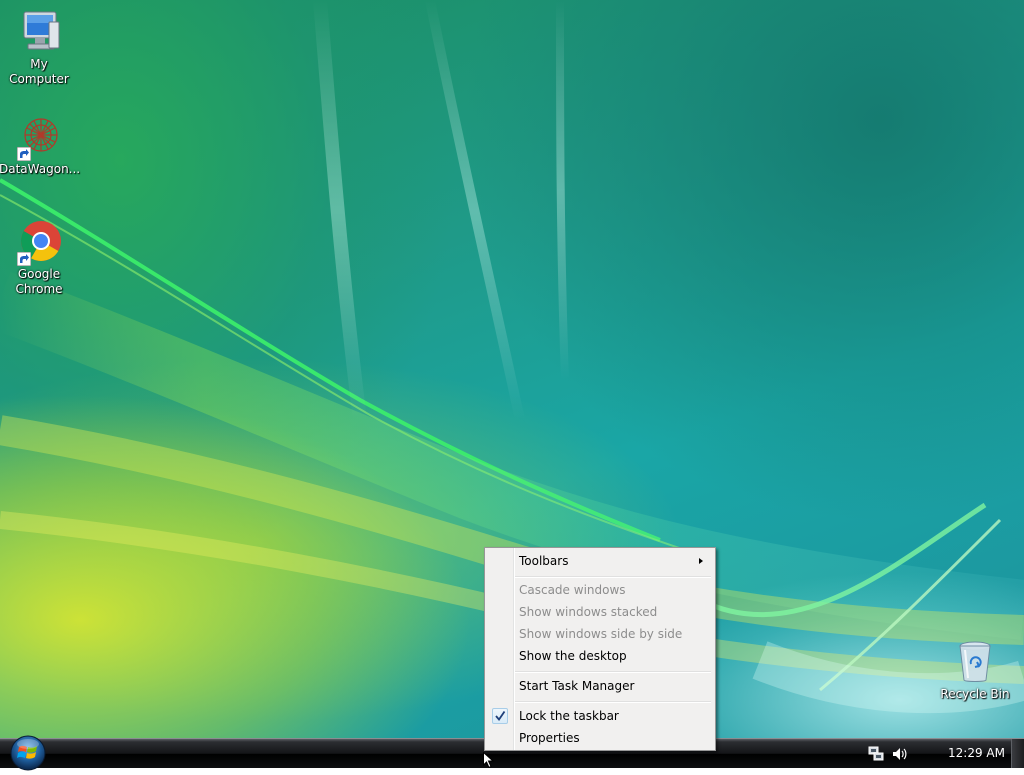 Image resolution: width=1024 pixels, height=775 pixels. What do you see at coordinates (39, 71) in the screenshot?
I see `desktop-icon-label: My Computer` at bounding box center [39, 71].